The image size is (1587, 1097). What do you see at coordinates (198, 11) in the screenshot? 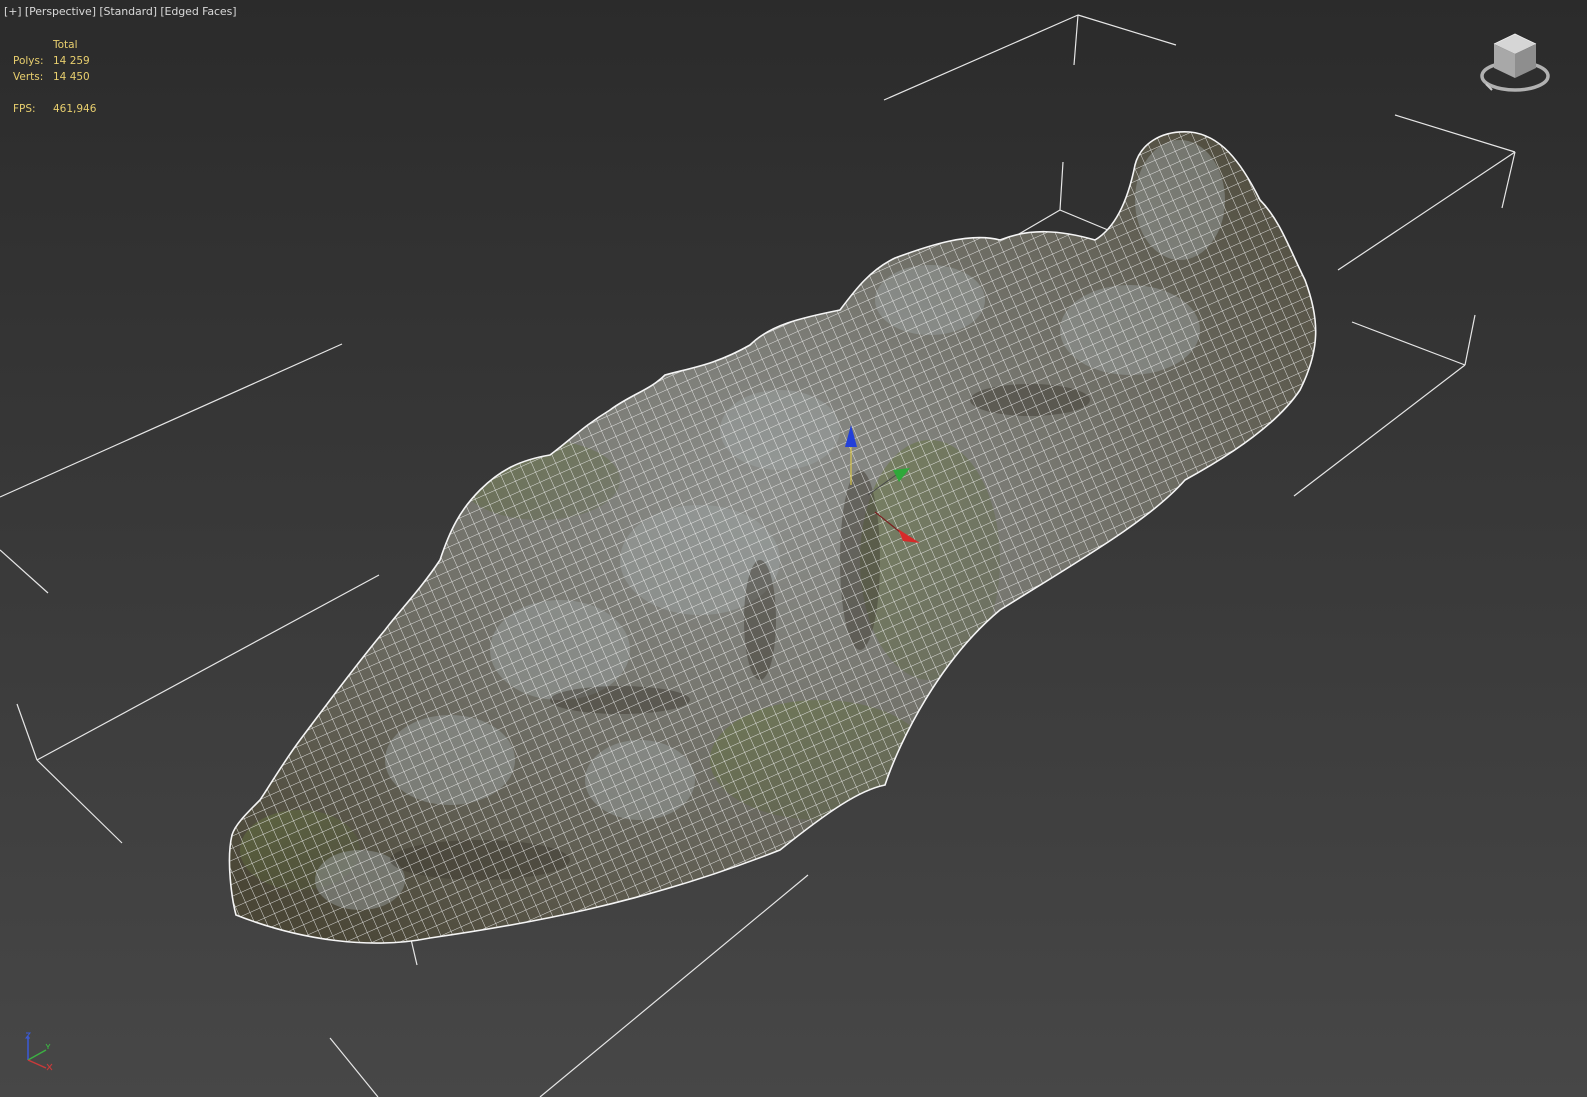
I see `viewport-display-label: [Edged Faces]` at bounding box center [198, 11].